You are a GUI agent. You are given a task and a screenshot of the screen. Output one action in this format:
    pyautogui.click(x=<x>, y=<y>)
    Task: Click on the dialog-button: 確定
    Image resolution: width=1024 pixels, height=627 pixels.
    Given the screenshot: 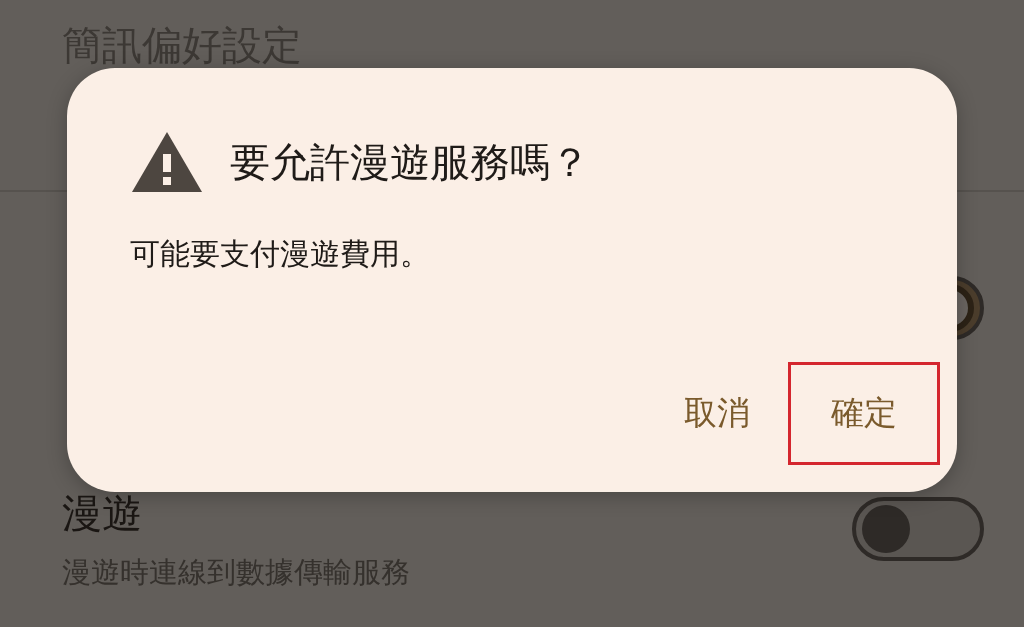 What is the action you would take?
    pyautogui.click(x=864, y=413)
    